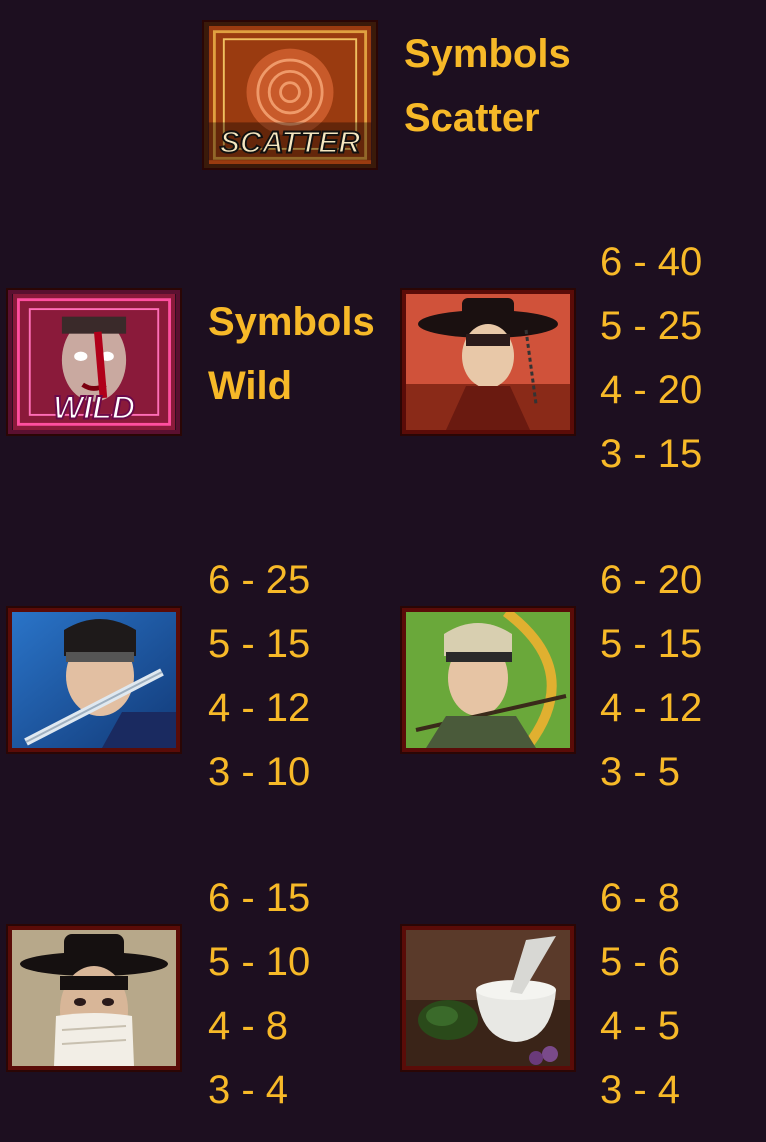 This screenshot has width=766, height=1142. I want to click on masked-guard-icon, so click(94, 998).